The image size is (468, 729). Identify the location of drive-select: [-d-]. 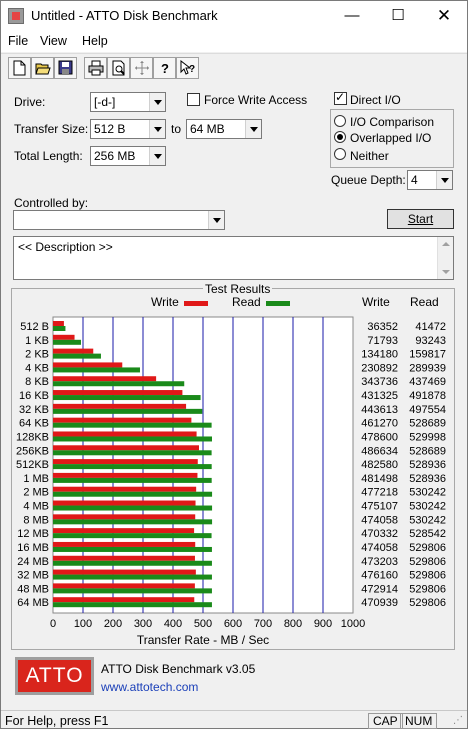
(128, 102).